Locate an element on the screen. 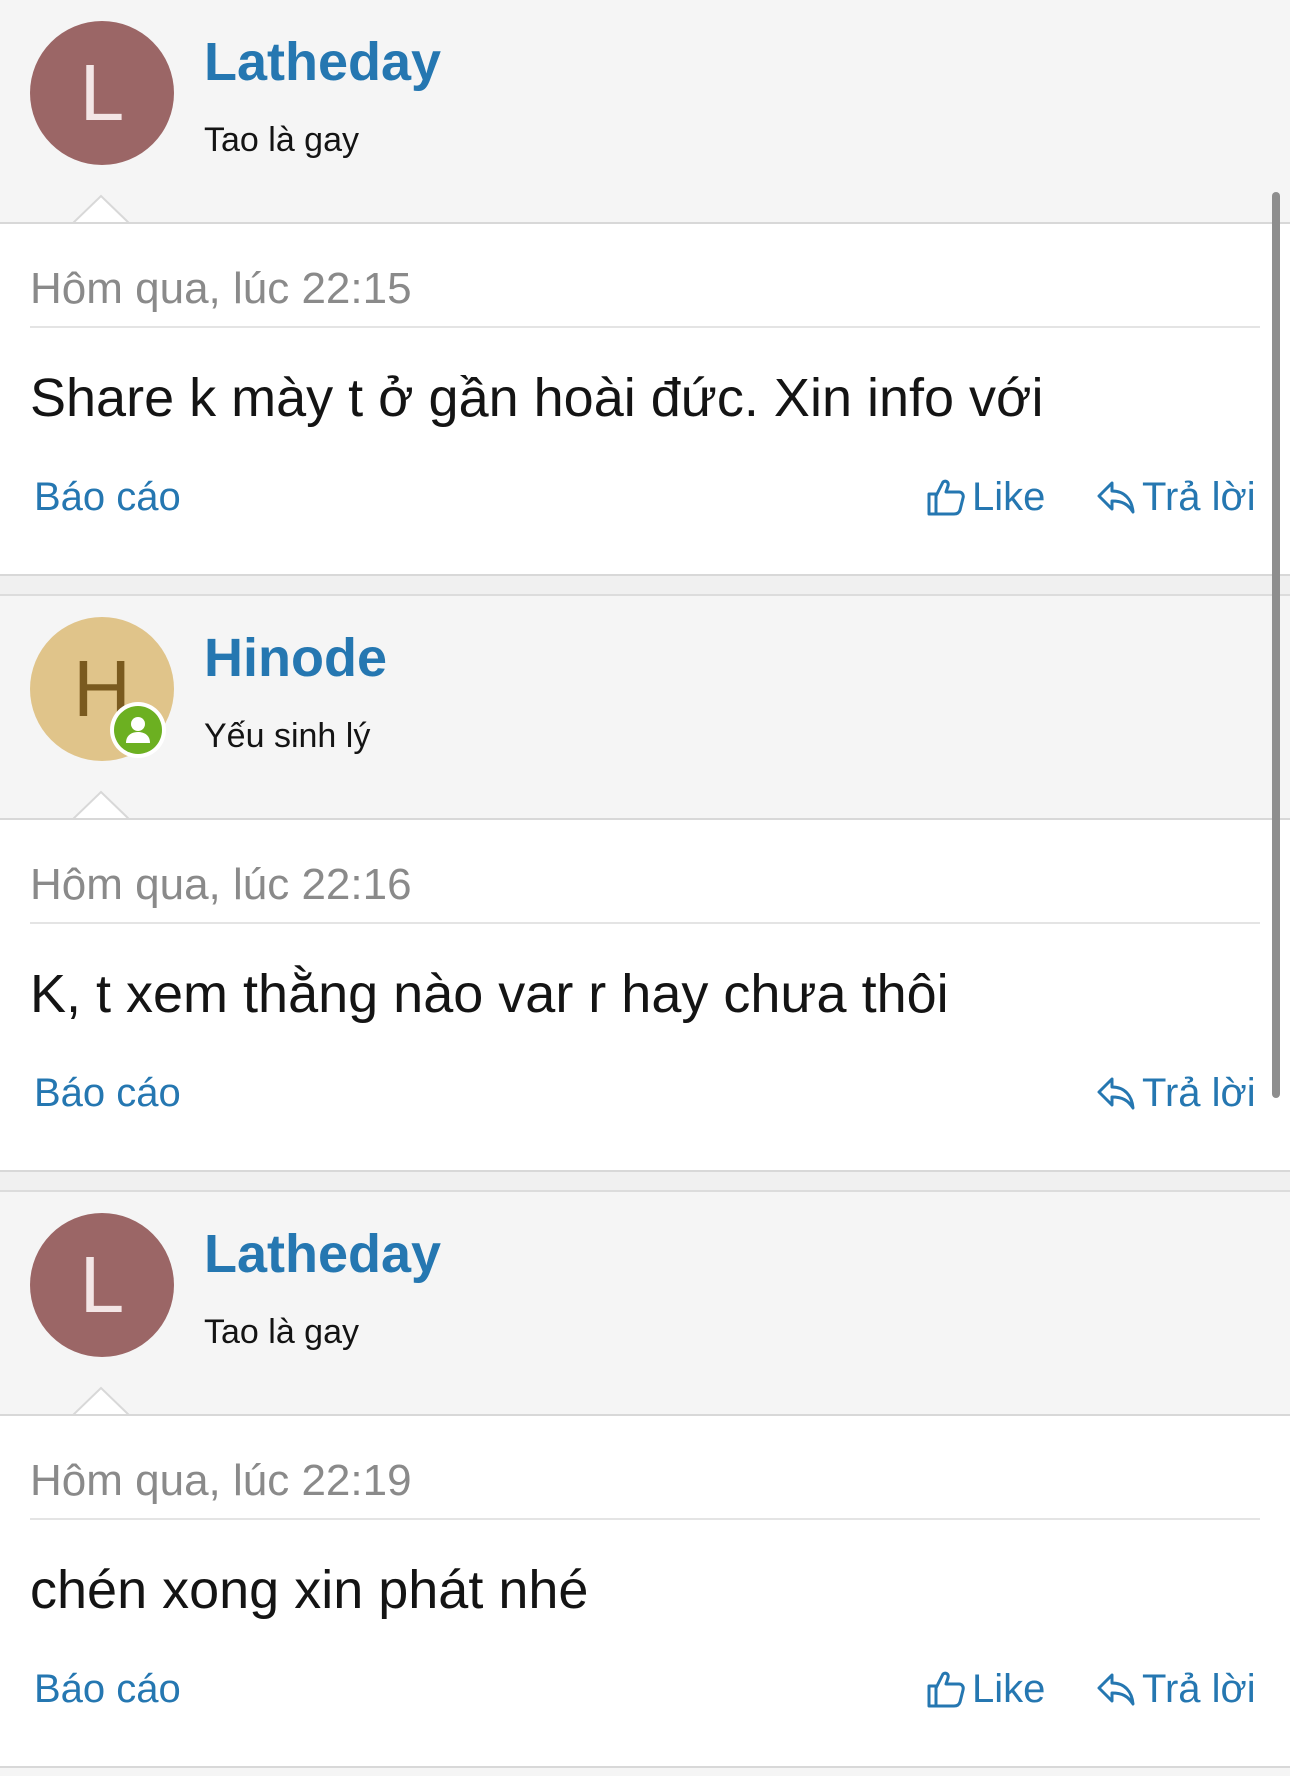 This screenshot has width=1290, height=1776. scrollbar is located at coordinates (1276, 645).